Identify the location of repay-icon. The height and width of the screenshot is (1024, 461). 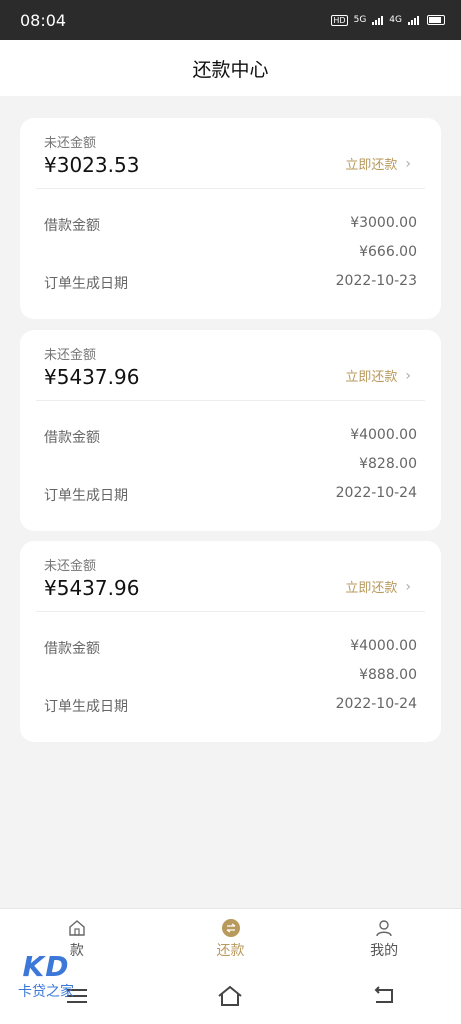
(231, 928).